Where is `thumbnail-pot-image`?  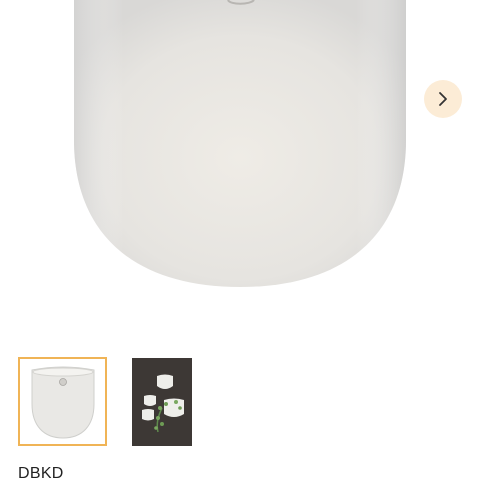
thumbnail-pot-image is located at coordinates (62, 402).